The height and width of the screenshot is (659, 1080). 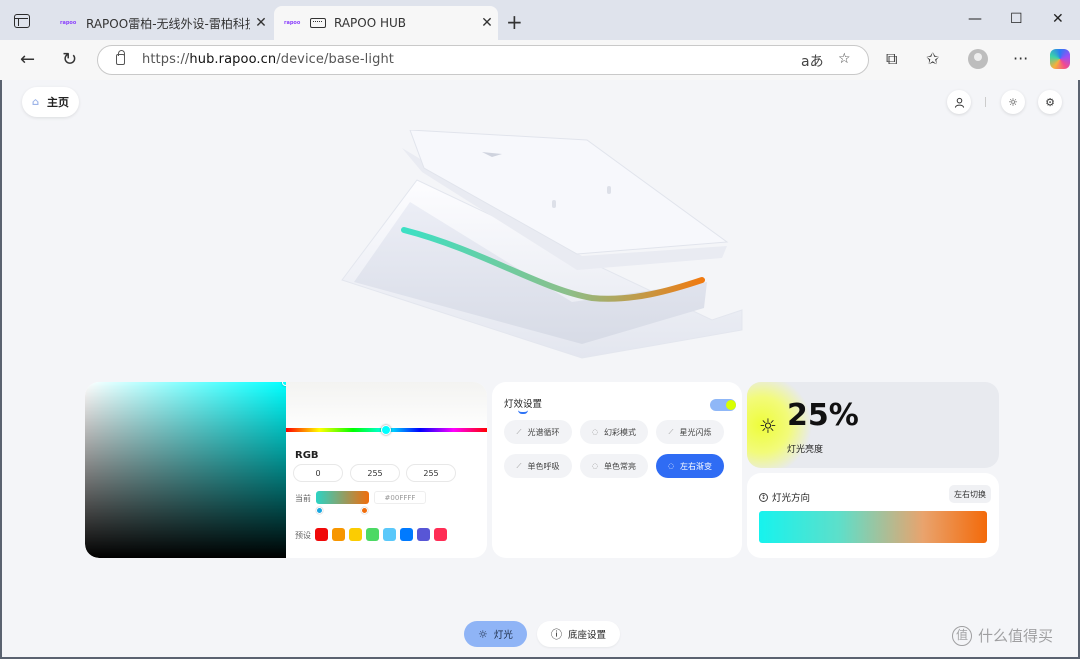 I want to click on brightness-label: 灯光亮度, so click(x=805, y=450).